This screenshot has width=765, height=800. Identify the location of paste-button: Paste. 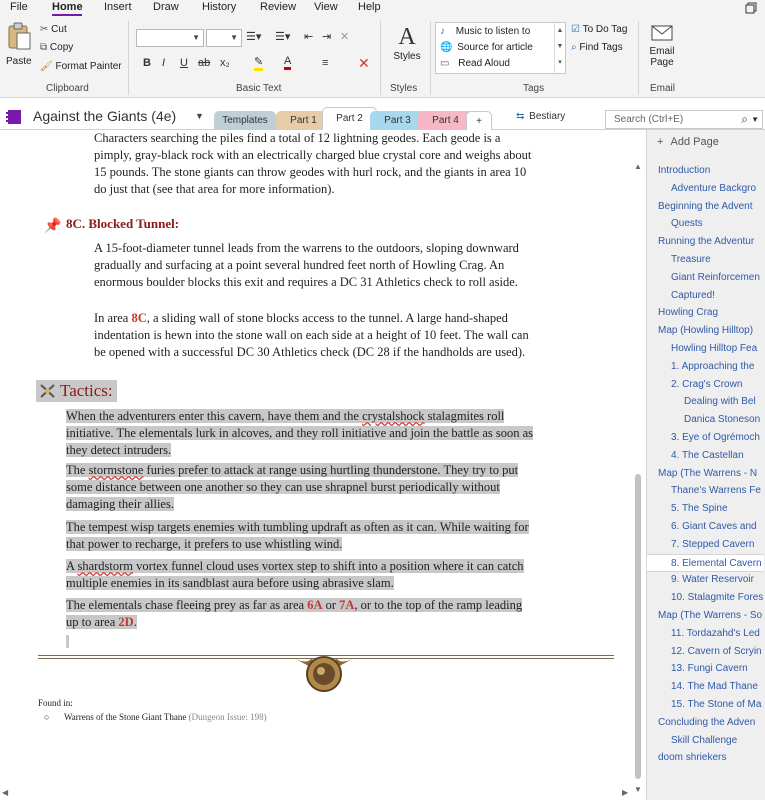
(21, 48).